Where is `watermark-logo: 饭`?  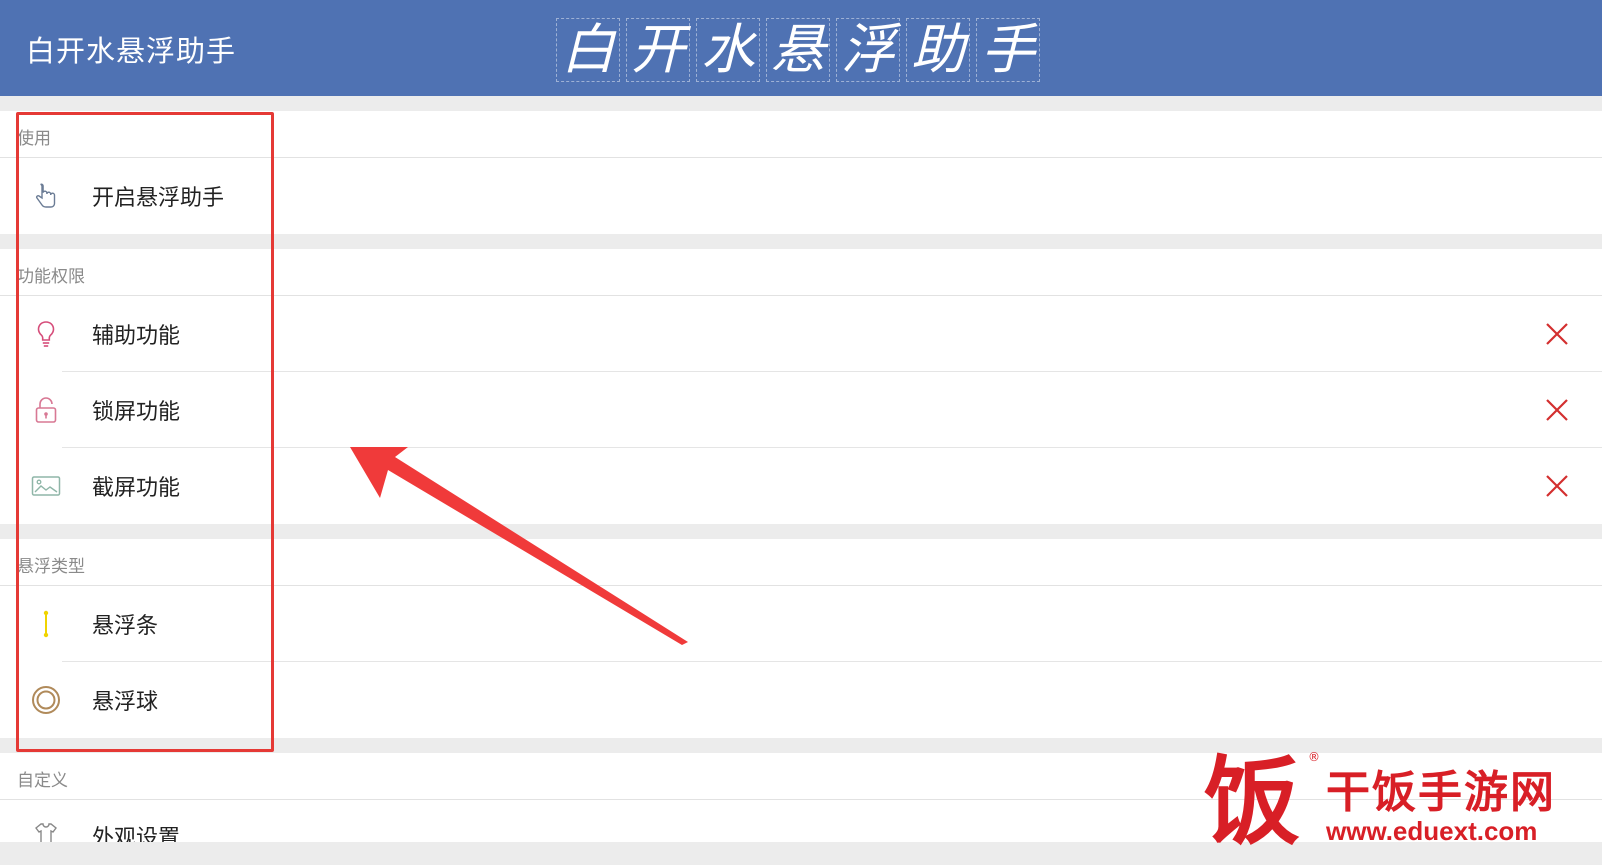 watermark-logo: 饭 is located at coordinates (1252, 801).